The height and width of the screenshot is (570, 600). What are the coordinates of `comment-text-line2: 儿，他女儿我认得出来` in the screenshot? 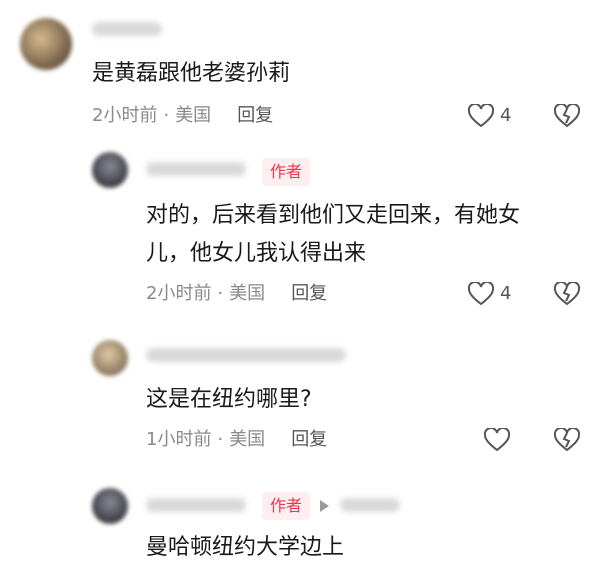 It's located at (256, 253).